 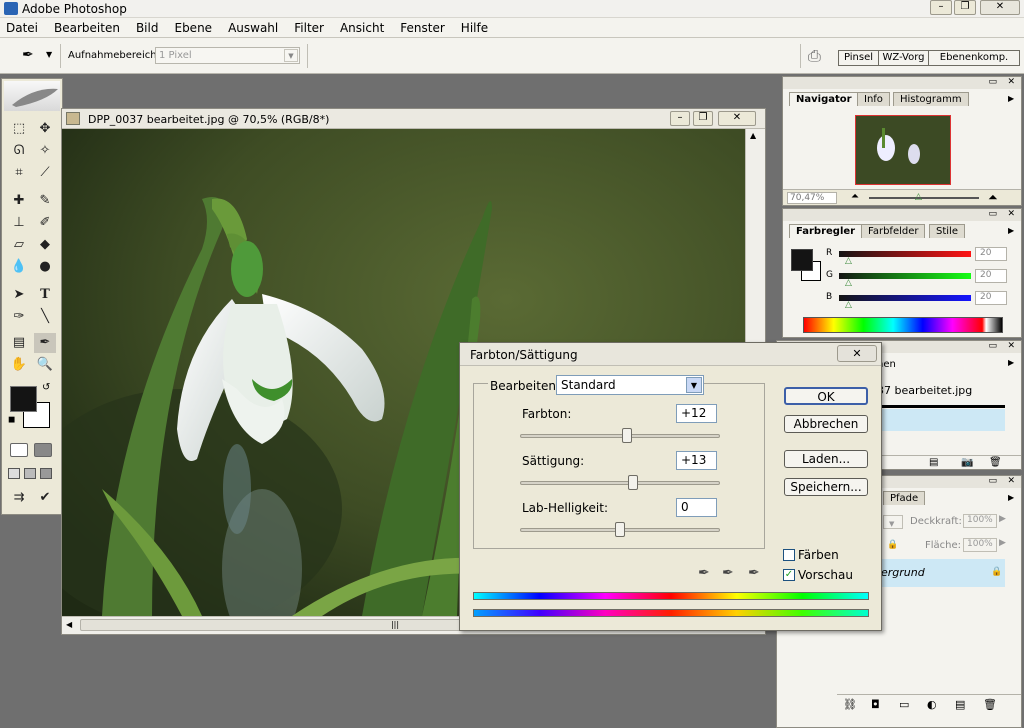 What do you see at coordinates (45, 498) in the screenshot?
I see `imageready-icon: ✔` at bounding box center [45, 498].